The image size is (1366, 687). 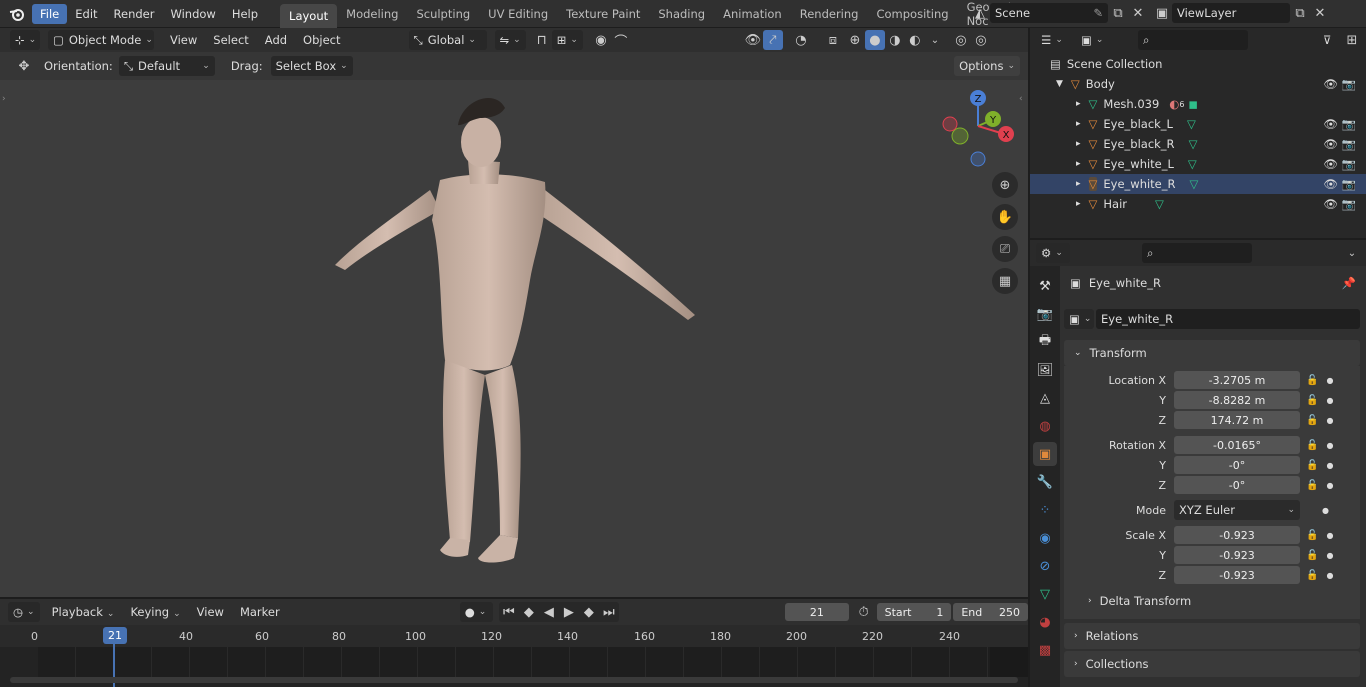 I want to click on properties-search-input: ⌕, so click(x=1197, y=253).